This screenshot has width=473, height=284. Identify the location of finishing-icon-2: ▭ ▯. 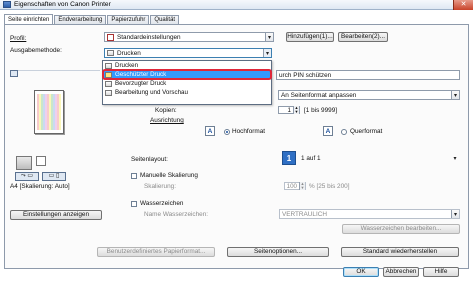
(54, 176).